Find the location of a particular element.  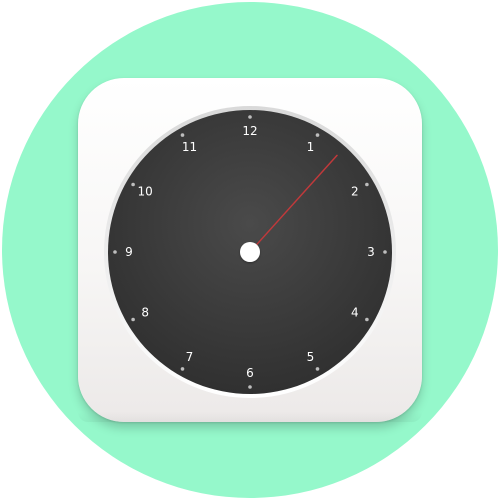

numeral-4: 4 is located at coordinates (355, 313).